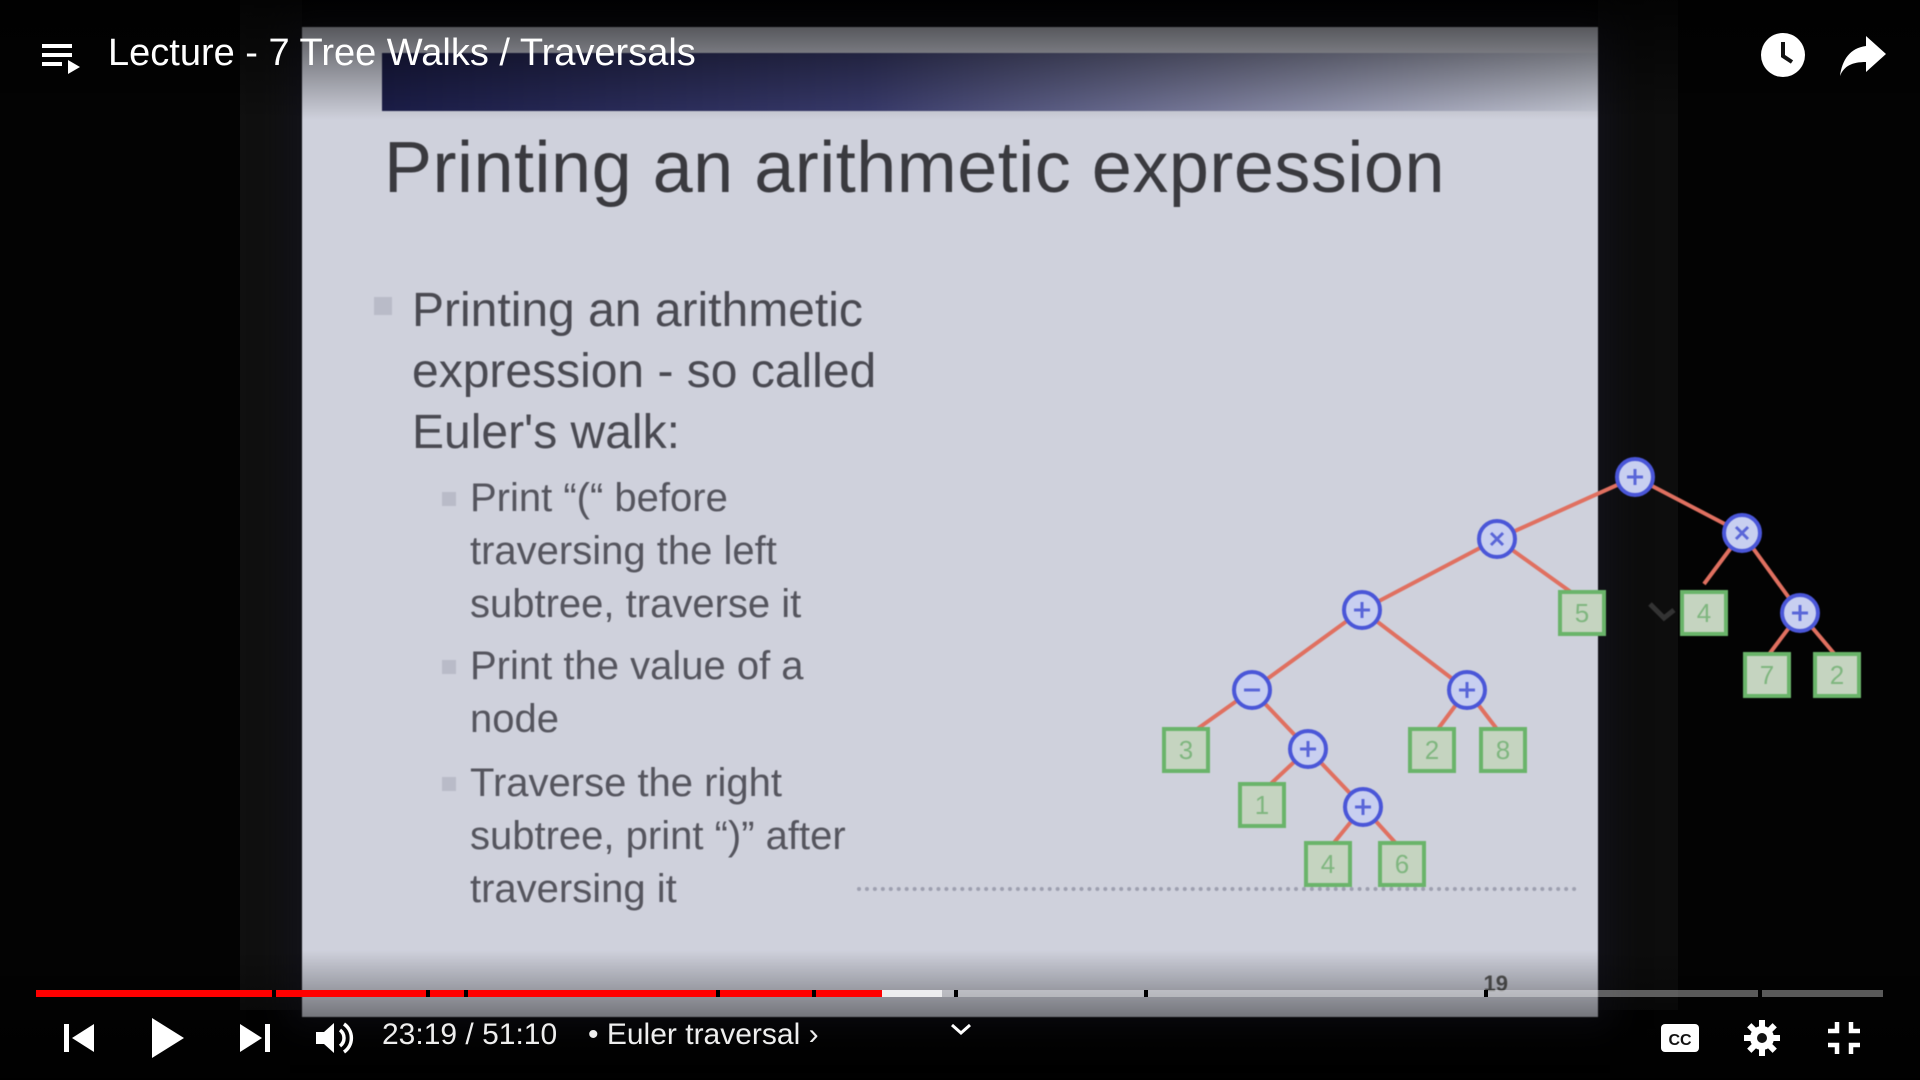 The height and width of the screenshot is (1080, 1920). Describe the element at coordinates (80, 1040) in the screenshot. I see `skip-previous-icon` at that location.